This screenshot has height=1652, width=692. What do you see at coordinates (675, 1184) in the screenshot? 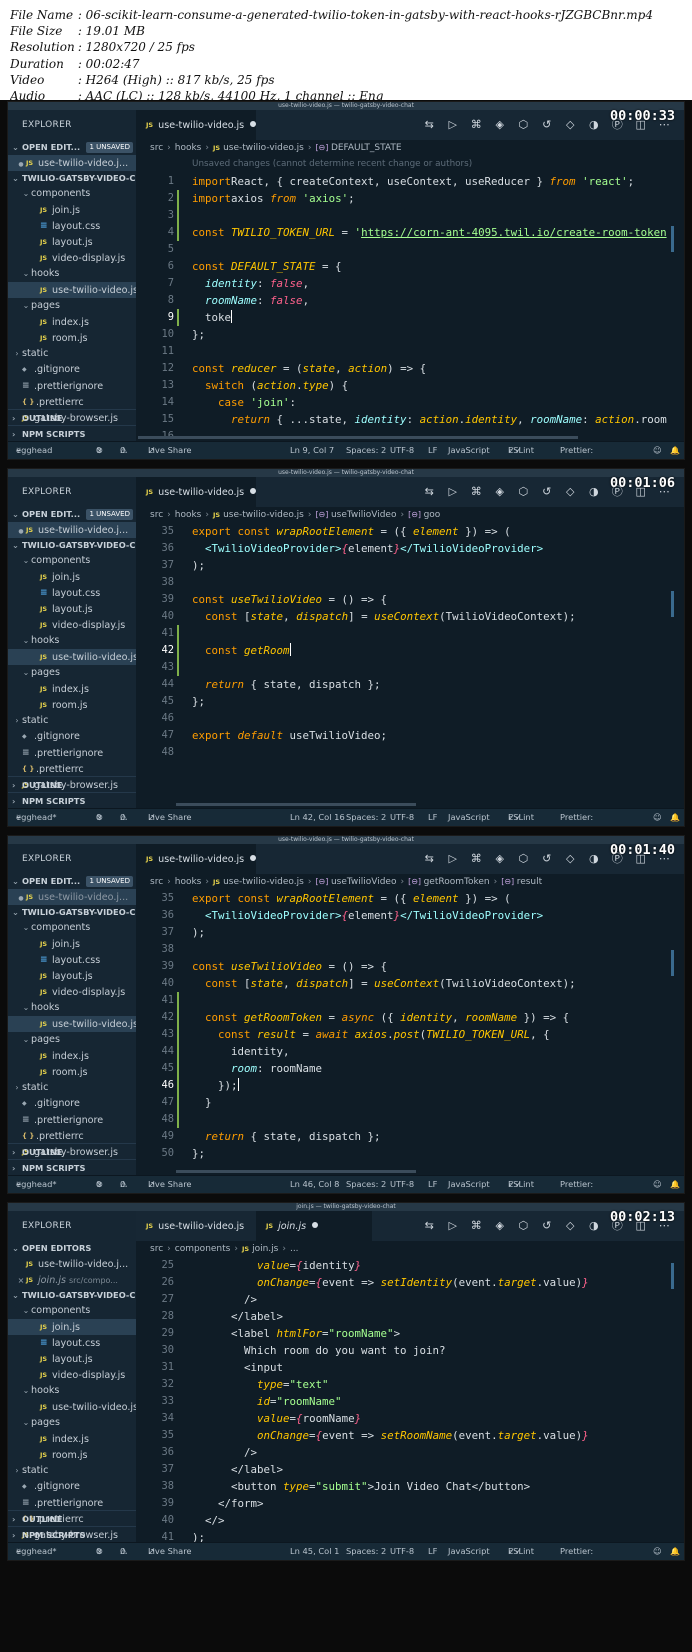
I see `notifications-bell-icon: 🔔` at bounding box center [675, 1184].